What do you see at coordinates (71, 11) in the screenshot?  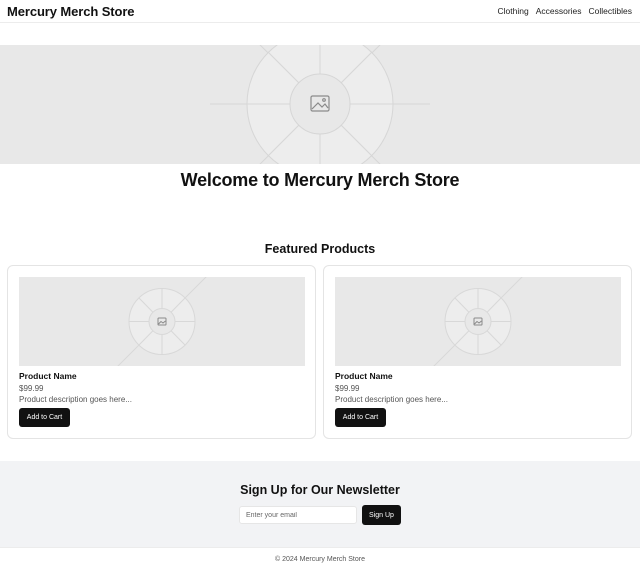 I see `brand-logo: Mercury Merch Store` at bounding box center [71, 11].